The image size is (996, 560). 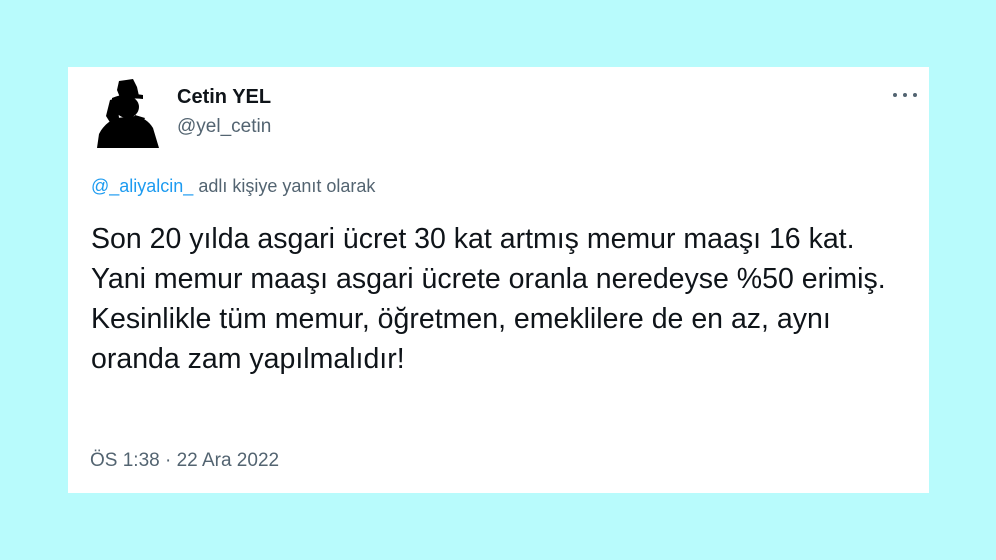 I want to click on display-name: Cetin YEL, so click(x=224, y=97).